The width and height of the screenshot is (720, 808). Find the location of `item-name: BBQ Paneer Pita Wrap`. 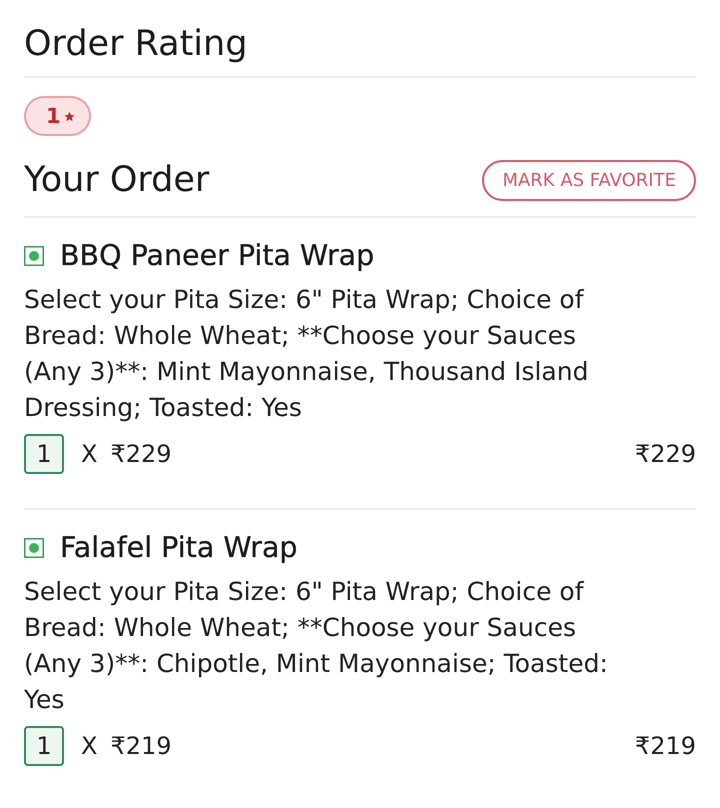

item-name: BBQ Paneer Pita Wrap is located at coordinates (217, 256).